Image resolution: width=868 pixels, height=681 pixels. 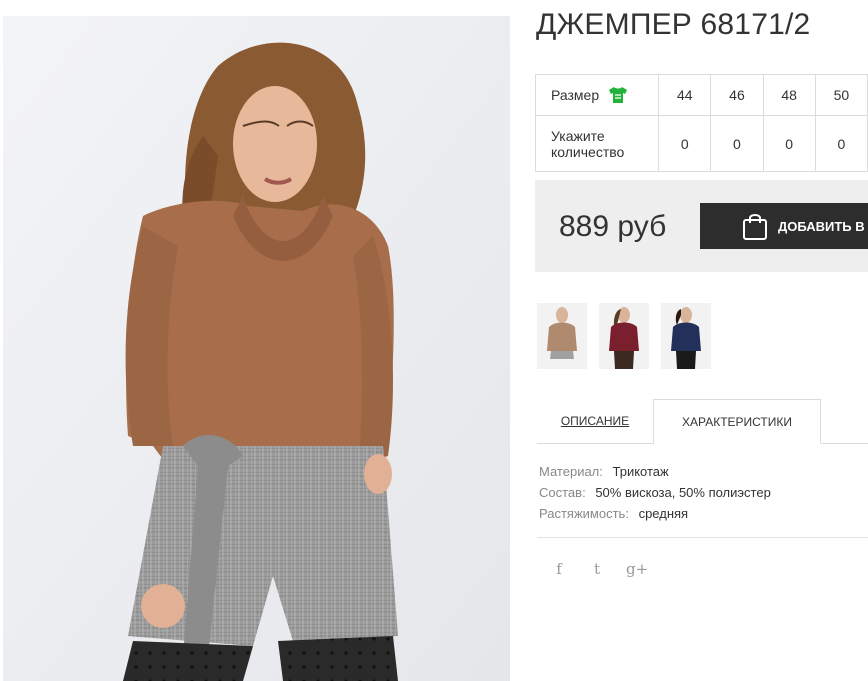 I want to click on spec-key: Растяжимость:, so click(x=584, y=513).